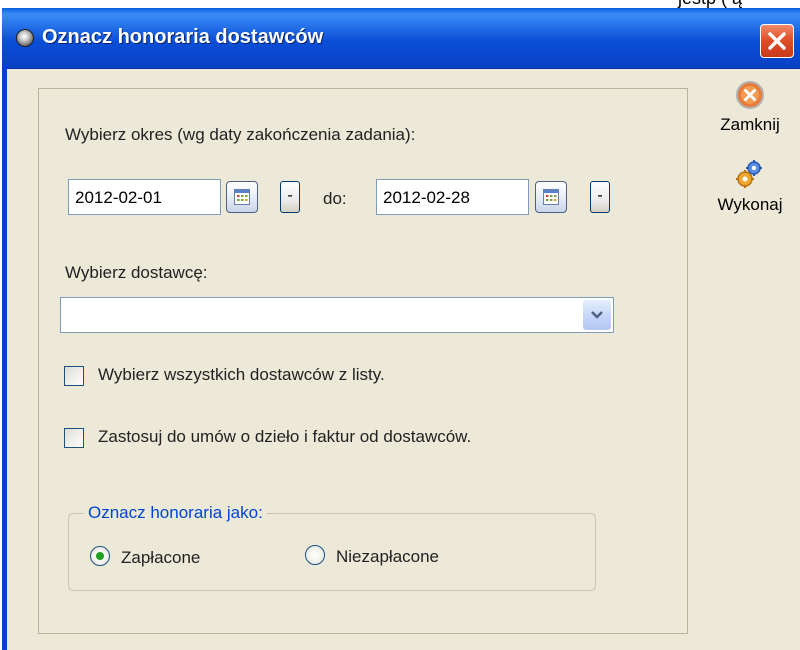 Image resolution: width=800 pixels, height=650 pixels. Describe the element at coordinates (315, 555) in the screenshot. I see `unpaid-radio` at that location.